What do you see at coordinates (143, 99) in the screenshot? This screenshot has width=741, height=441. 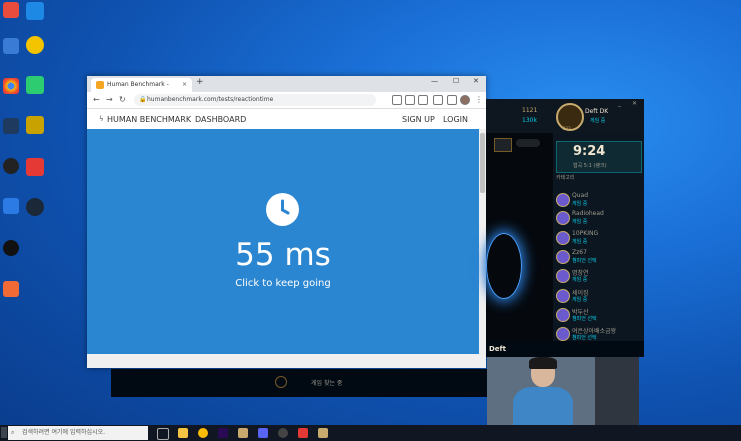 I see `lock-icon: 🔒` at bounding box center [143, 99].